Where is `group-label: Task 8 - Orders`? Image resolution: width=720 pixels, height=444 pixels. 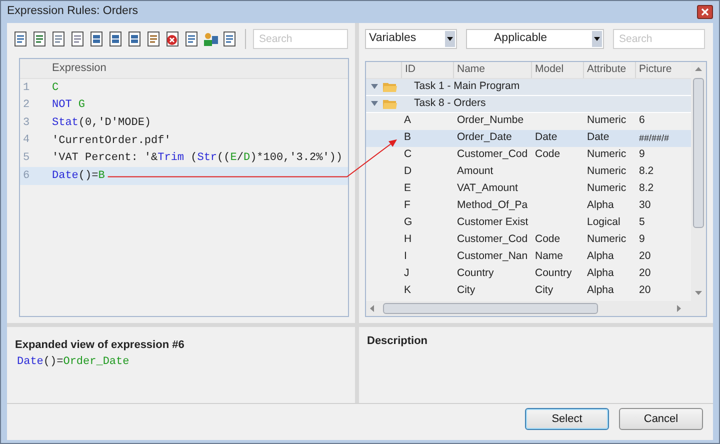
group-label: Task 8 - Orders is located at coordinates (450, 103).